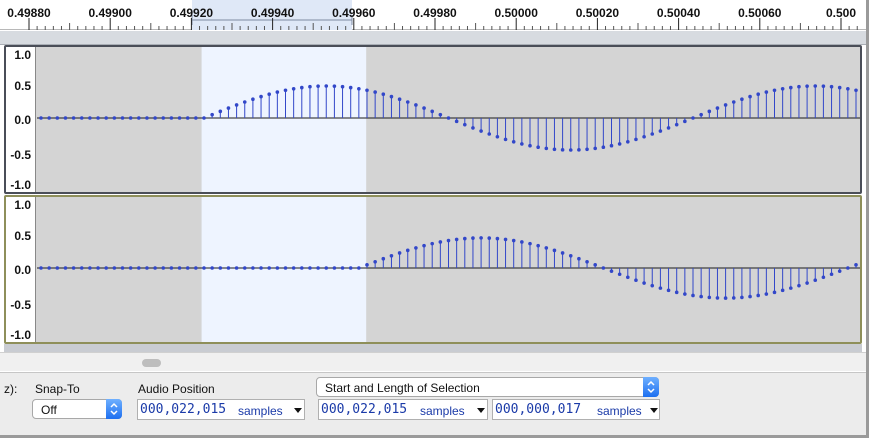  I want to click on selection-length-unit: samples, so click(619, 411).